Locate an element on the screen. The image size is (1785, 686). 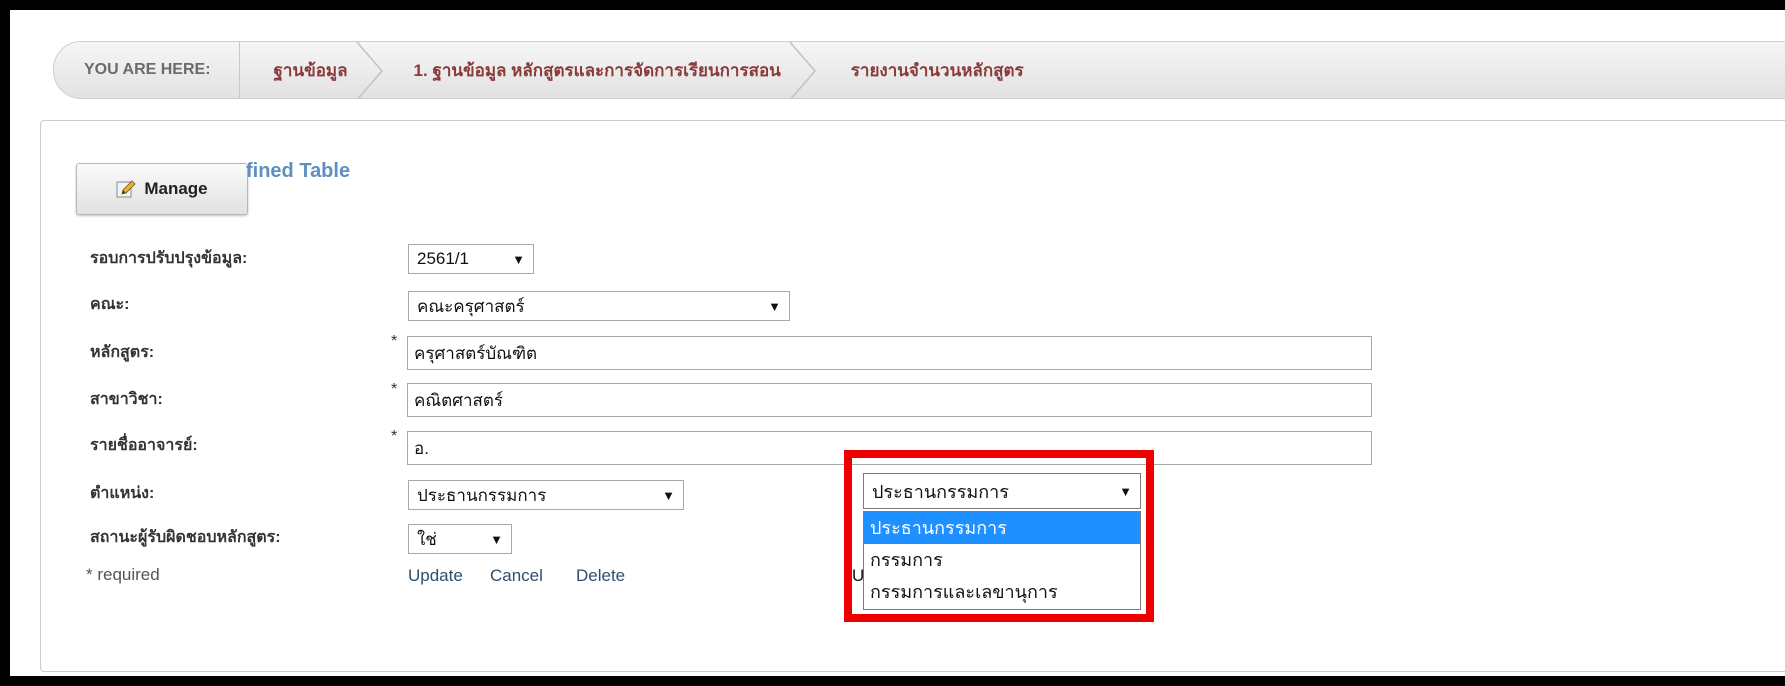
responsible-select-value: ใช่ is located at coordinates (427, 539).